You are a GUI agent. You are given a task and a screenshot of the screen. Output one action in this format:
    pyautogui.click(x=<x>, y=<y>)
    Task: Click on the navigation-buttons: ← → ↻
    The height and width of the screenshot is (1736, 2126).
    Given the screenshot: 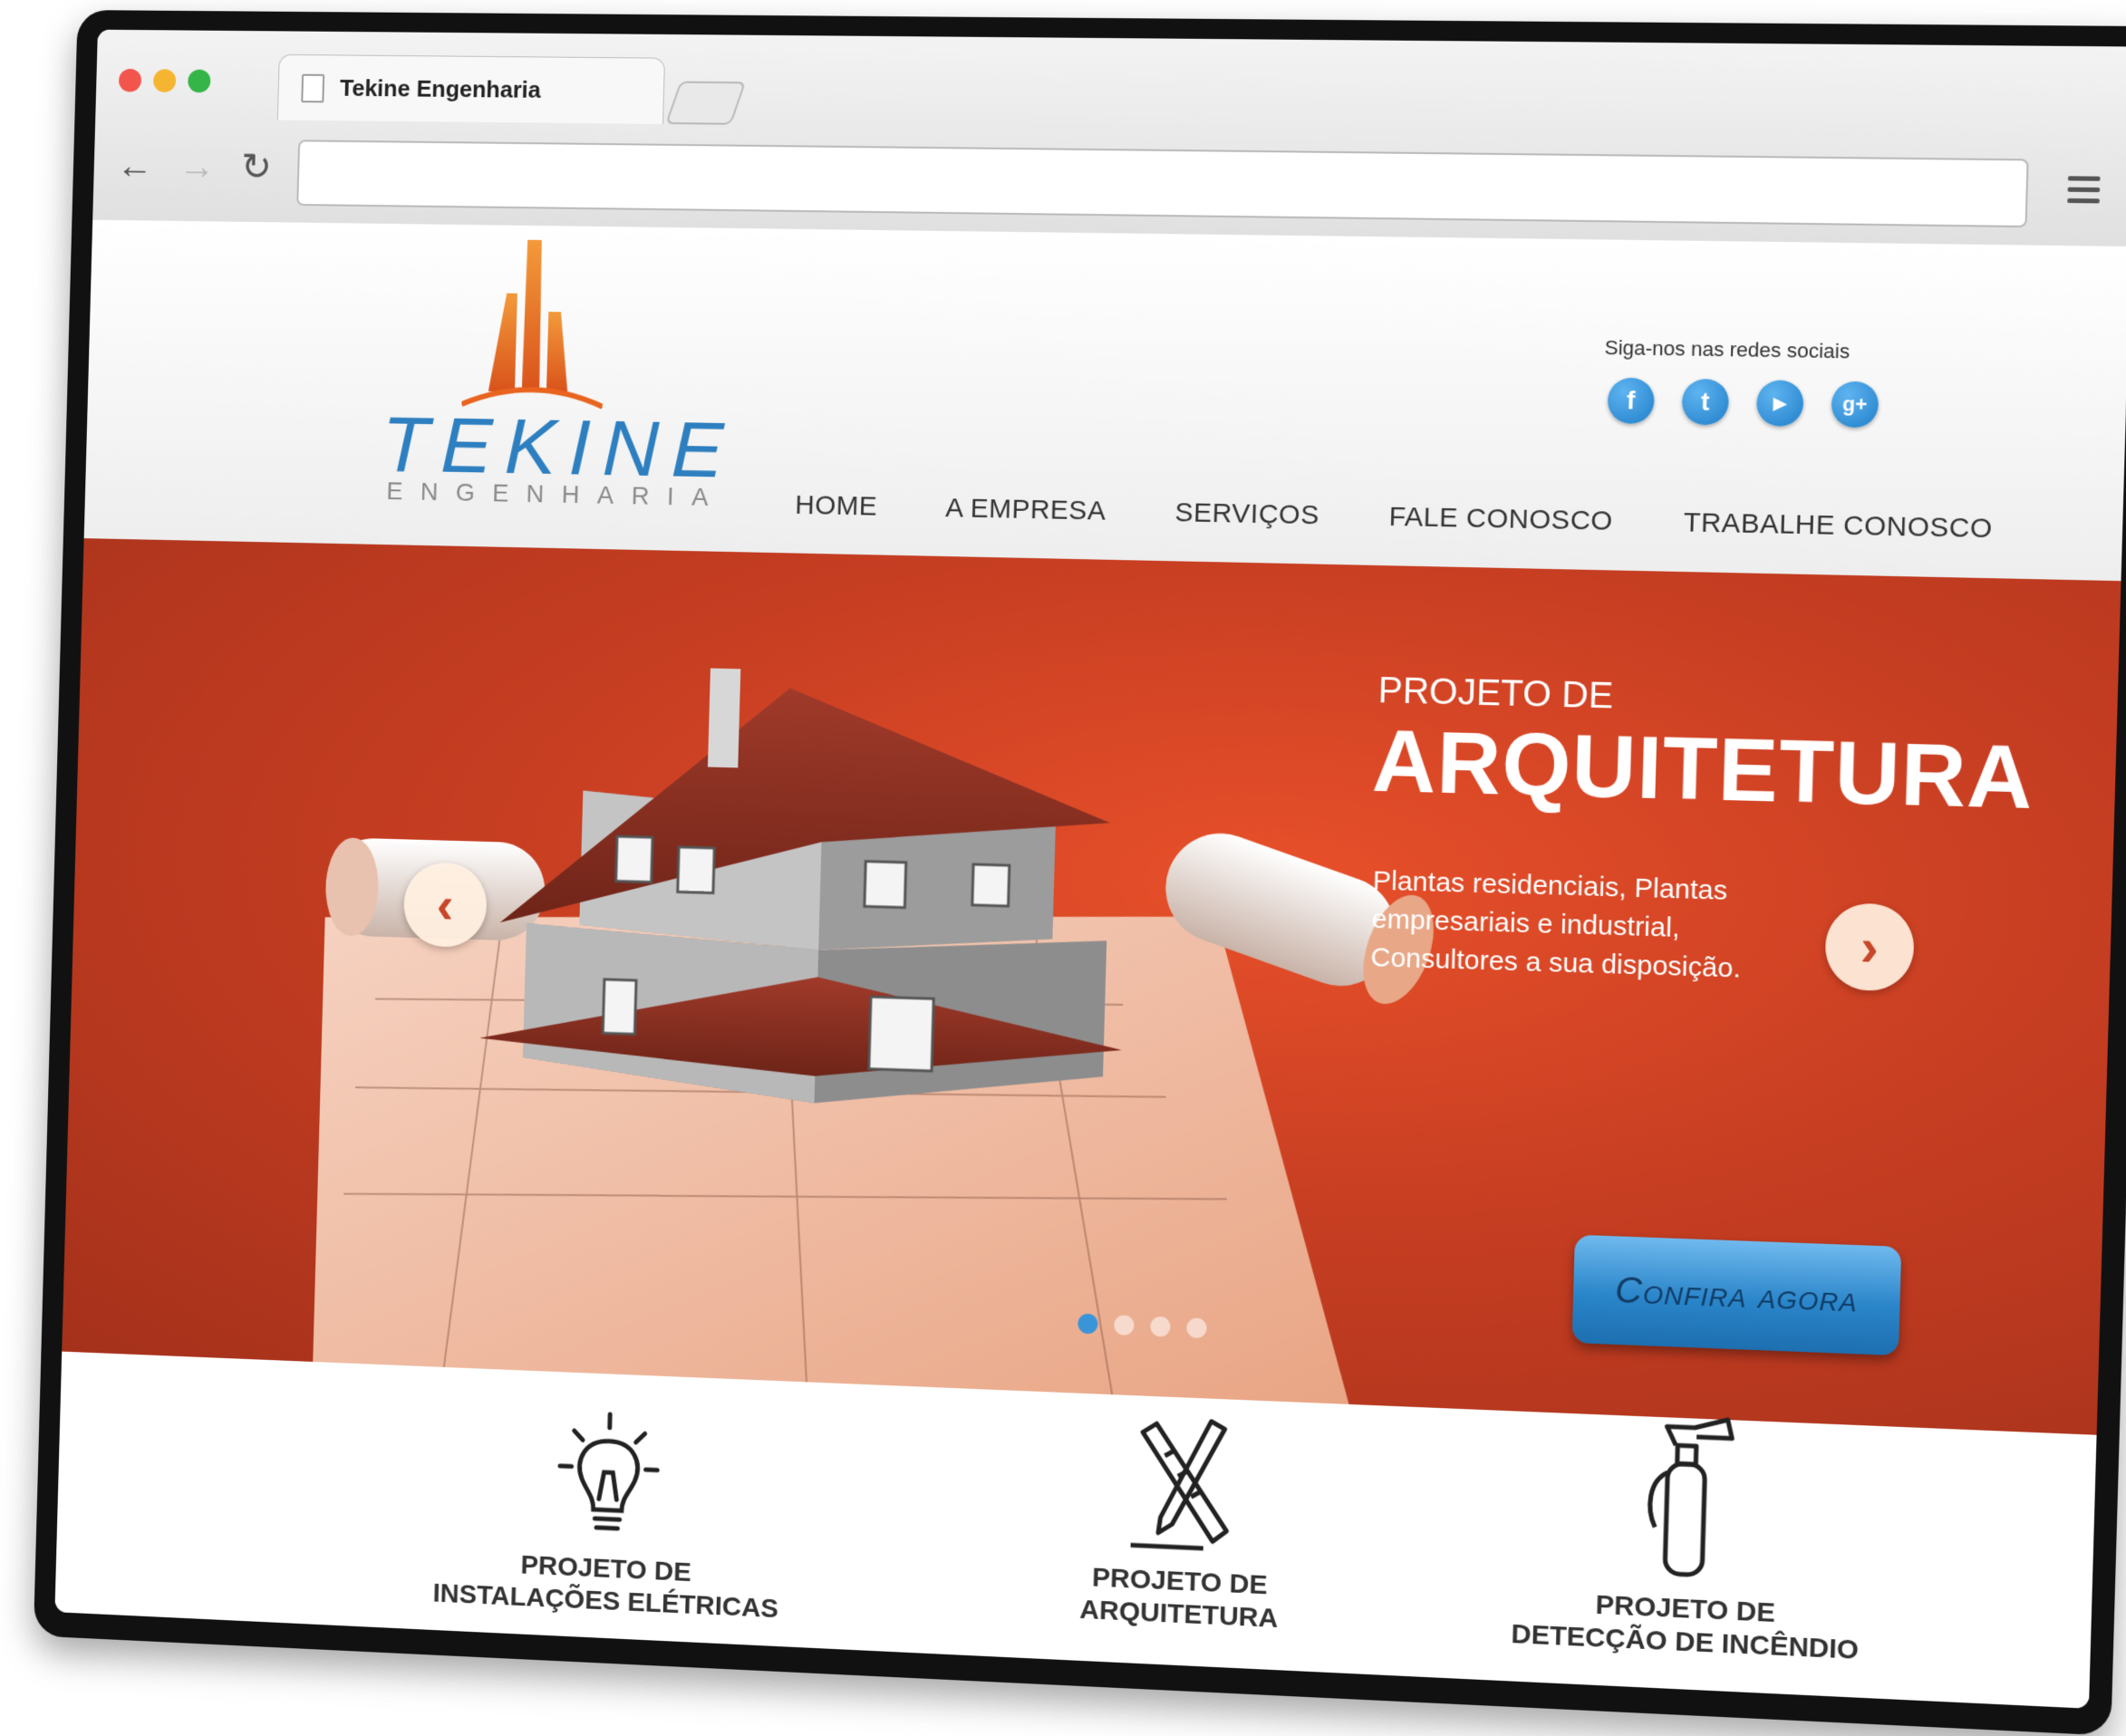 What is the action you would take?
    pyautogui.click(x=194, y=166)
    